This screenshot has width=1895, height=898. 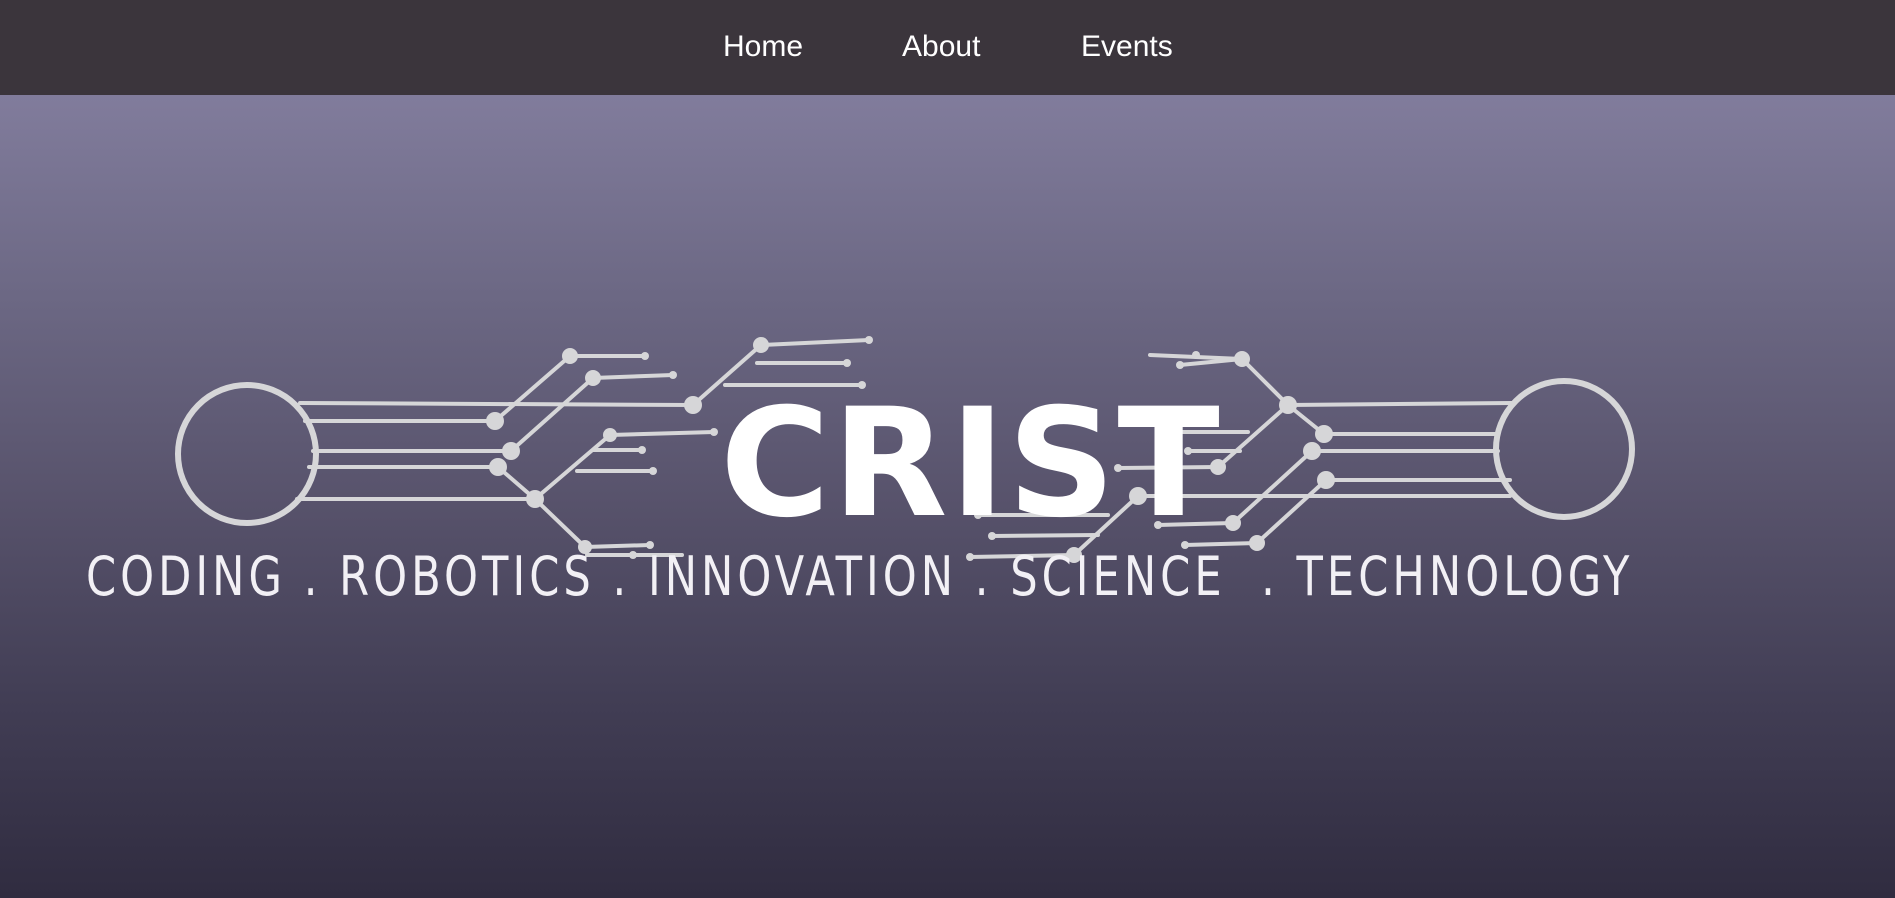 What do you see at coordinates (763, 47) in the screenshot?
I see `nav-link-home: Home` at bounding box center [763, 47].